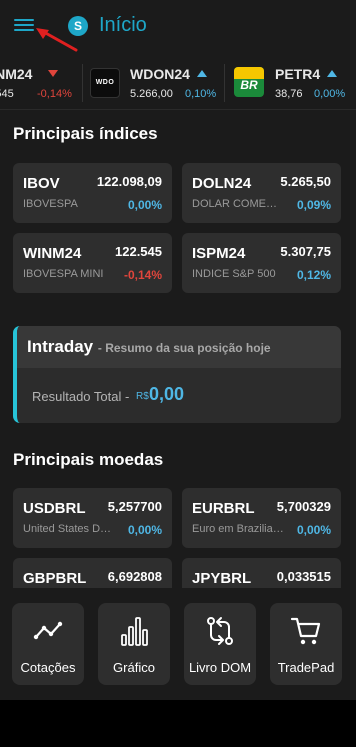  Describe the element at coordinates (220, 667) in the screenshot. I see `nav-label: Livro DOM` at that location.